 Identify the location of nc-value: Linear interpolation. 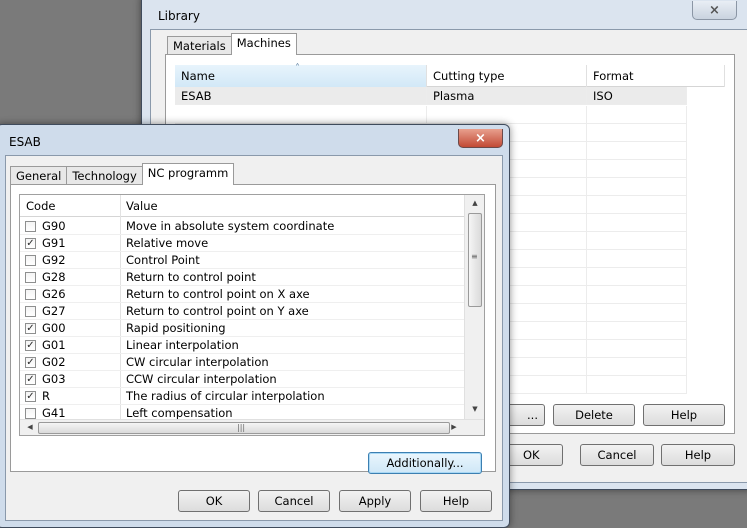
(182, 345).